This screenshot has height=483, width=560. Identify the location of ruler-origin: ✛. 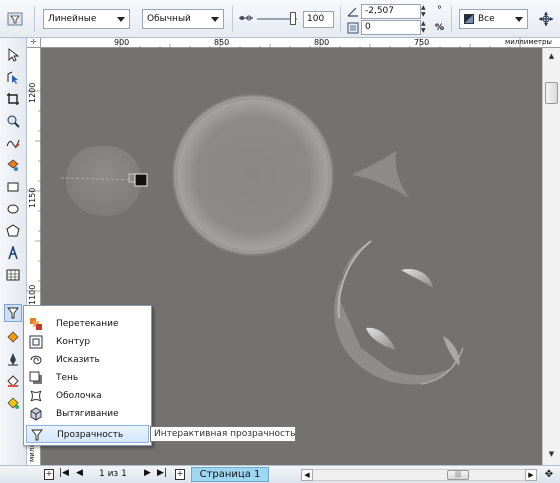
(34, 43).